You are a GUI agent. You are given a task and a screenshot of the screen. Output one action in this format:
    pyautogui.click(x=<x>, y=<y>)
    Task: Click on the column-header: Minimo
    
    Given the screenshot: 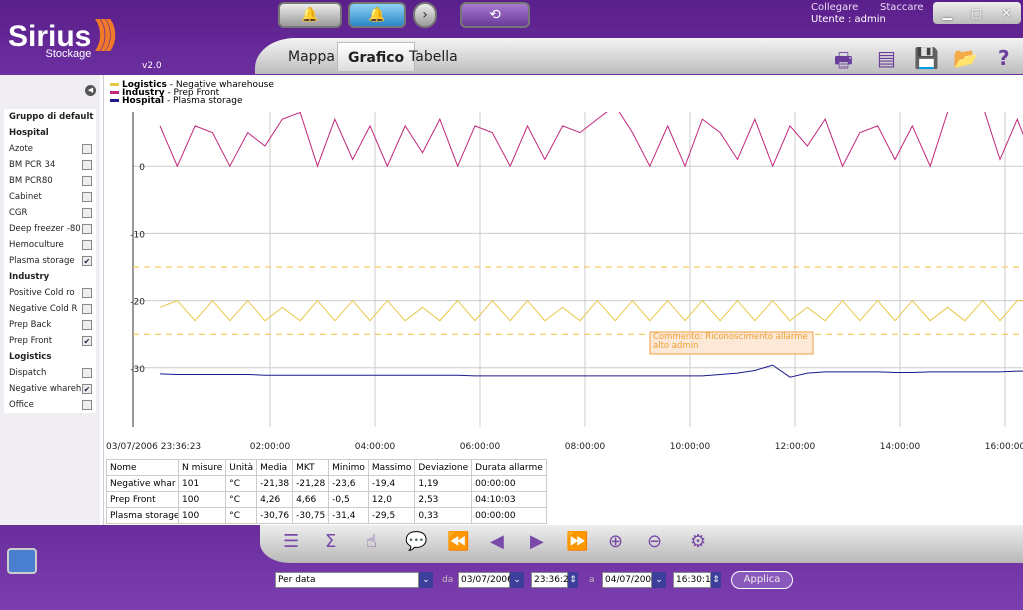 What is the action you would take?
    pyautogui.click(x=348, y=467)
    